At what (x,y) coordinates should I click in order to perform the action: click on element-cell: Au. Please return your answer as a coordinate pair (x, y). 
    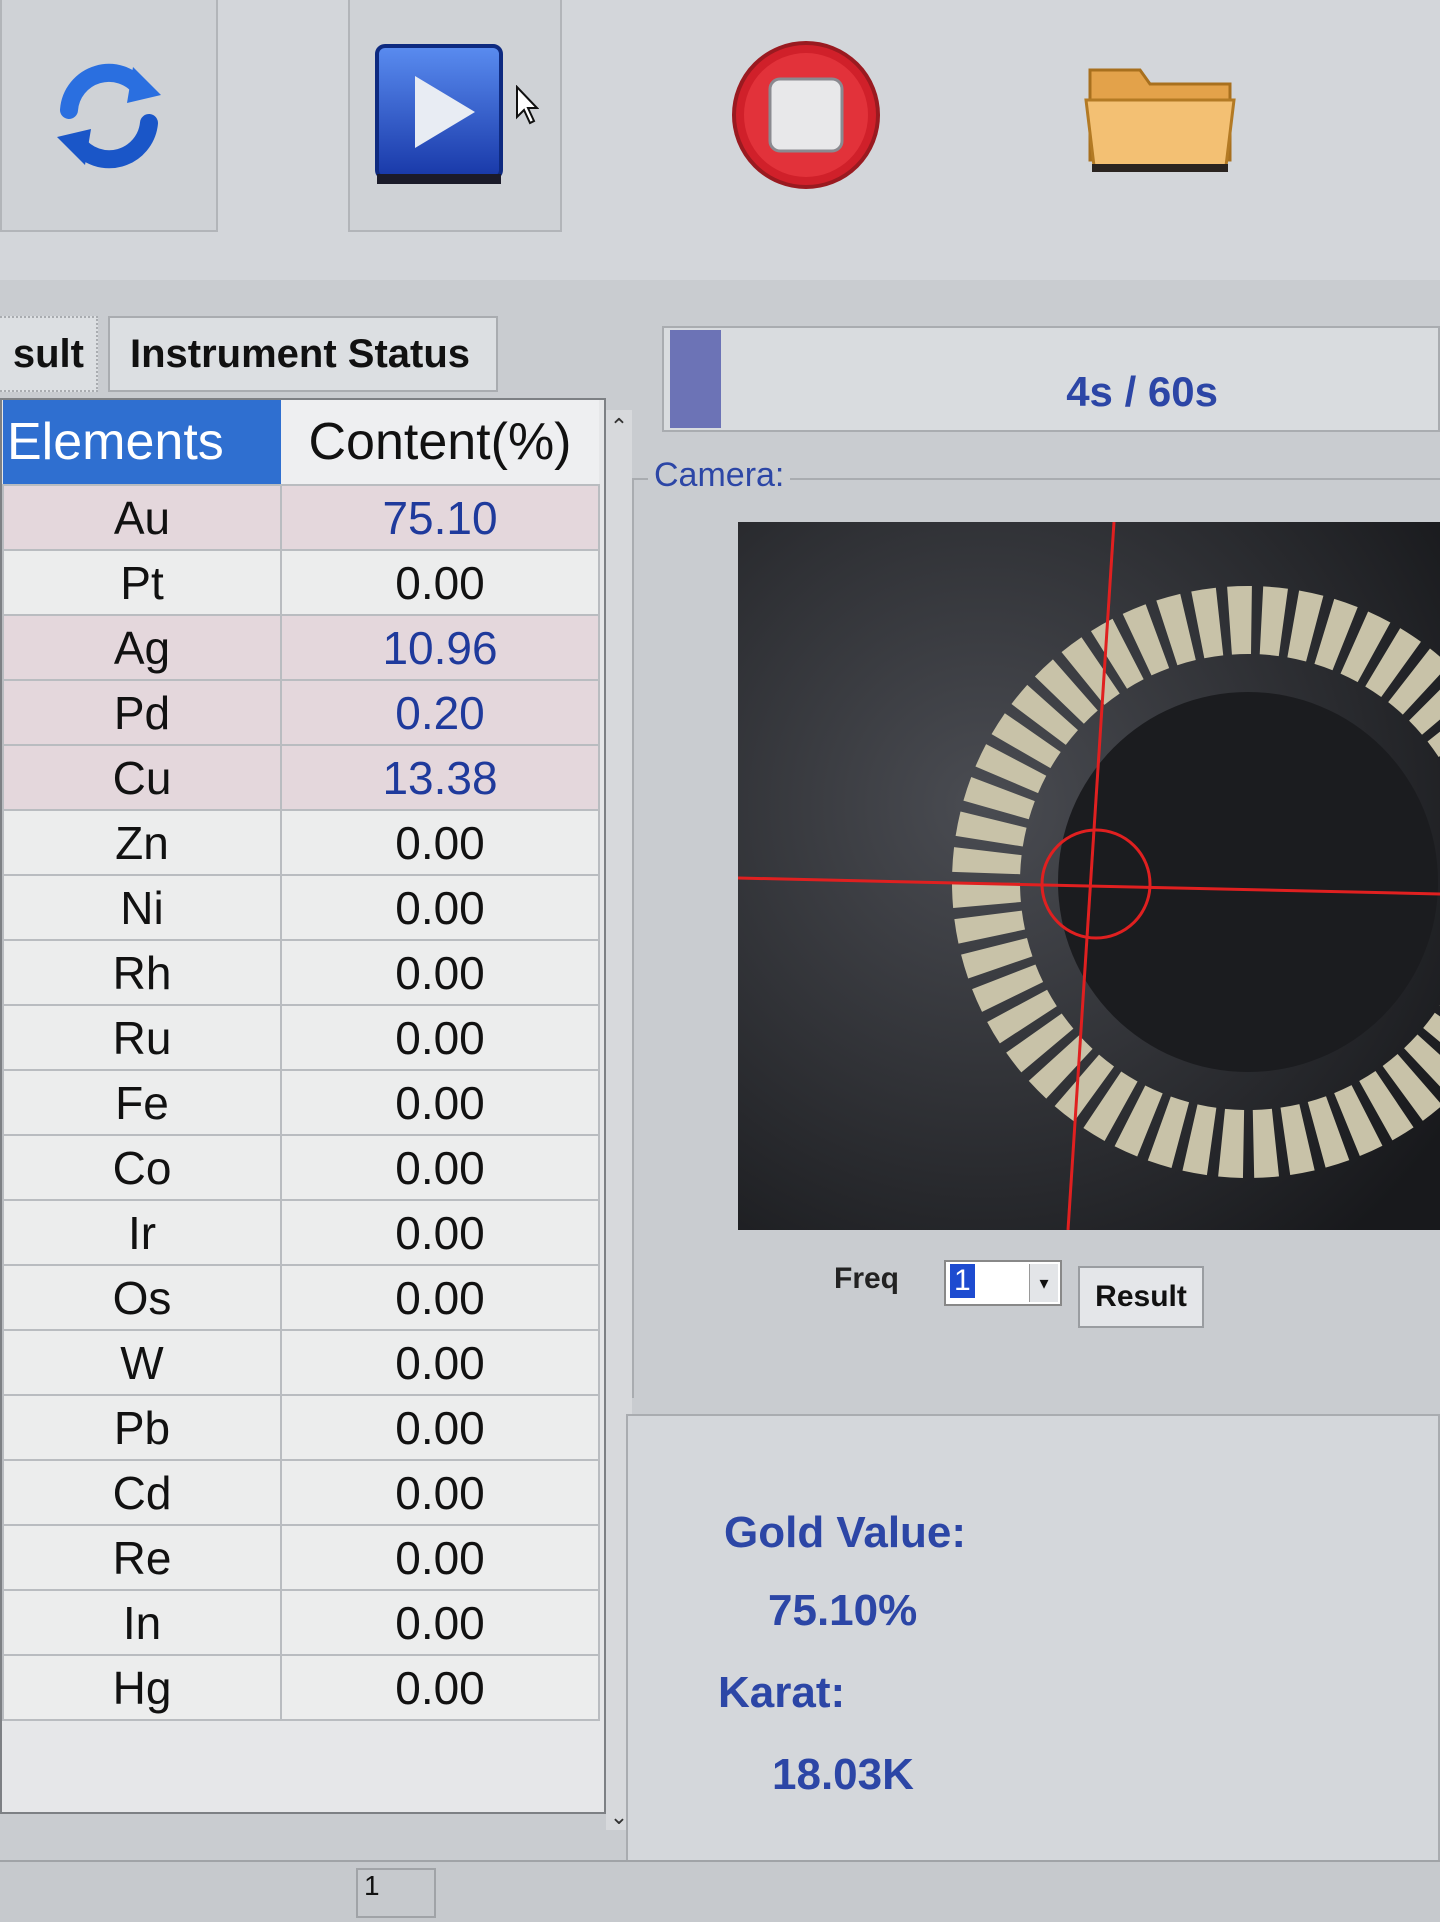
    Looking at the image, I should click on (142, 517).